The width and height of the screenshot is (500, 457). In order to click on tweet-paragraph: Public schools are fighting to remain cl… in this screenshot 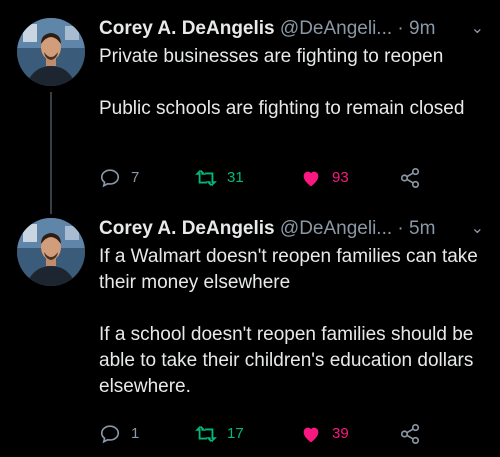, I will do `click(282, 108)`.